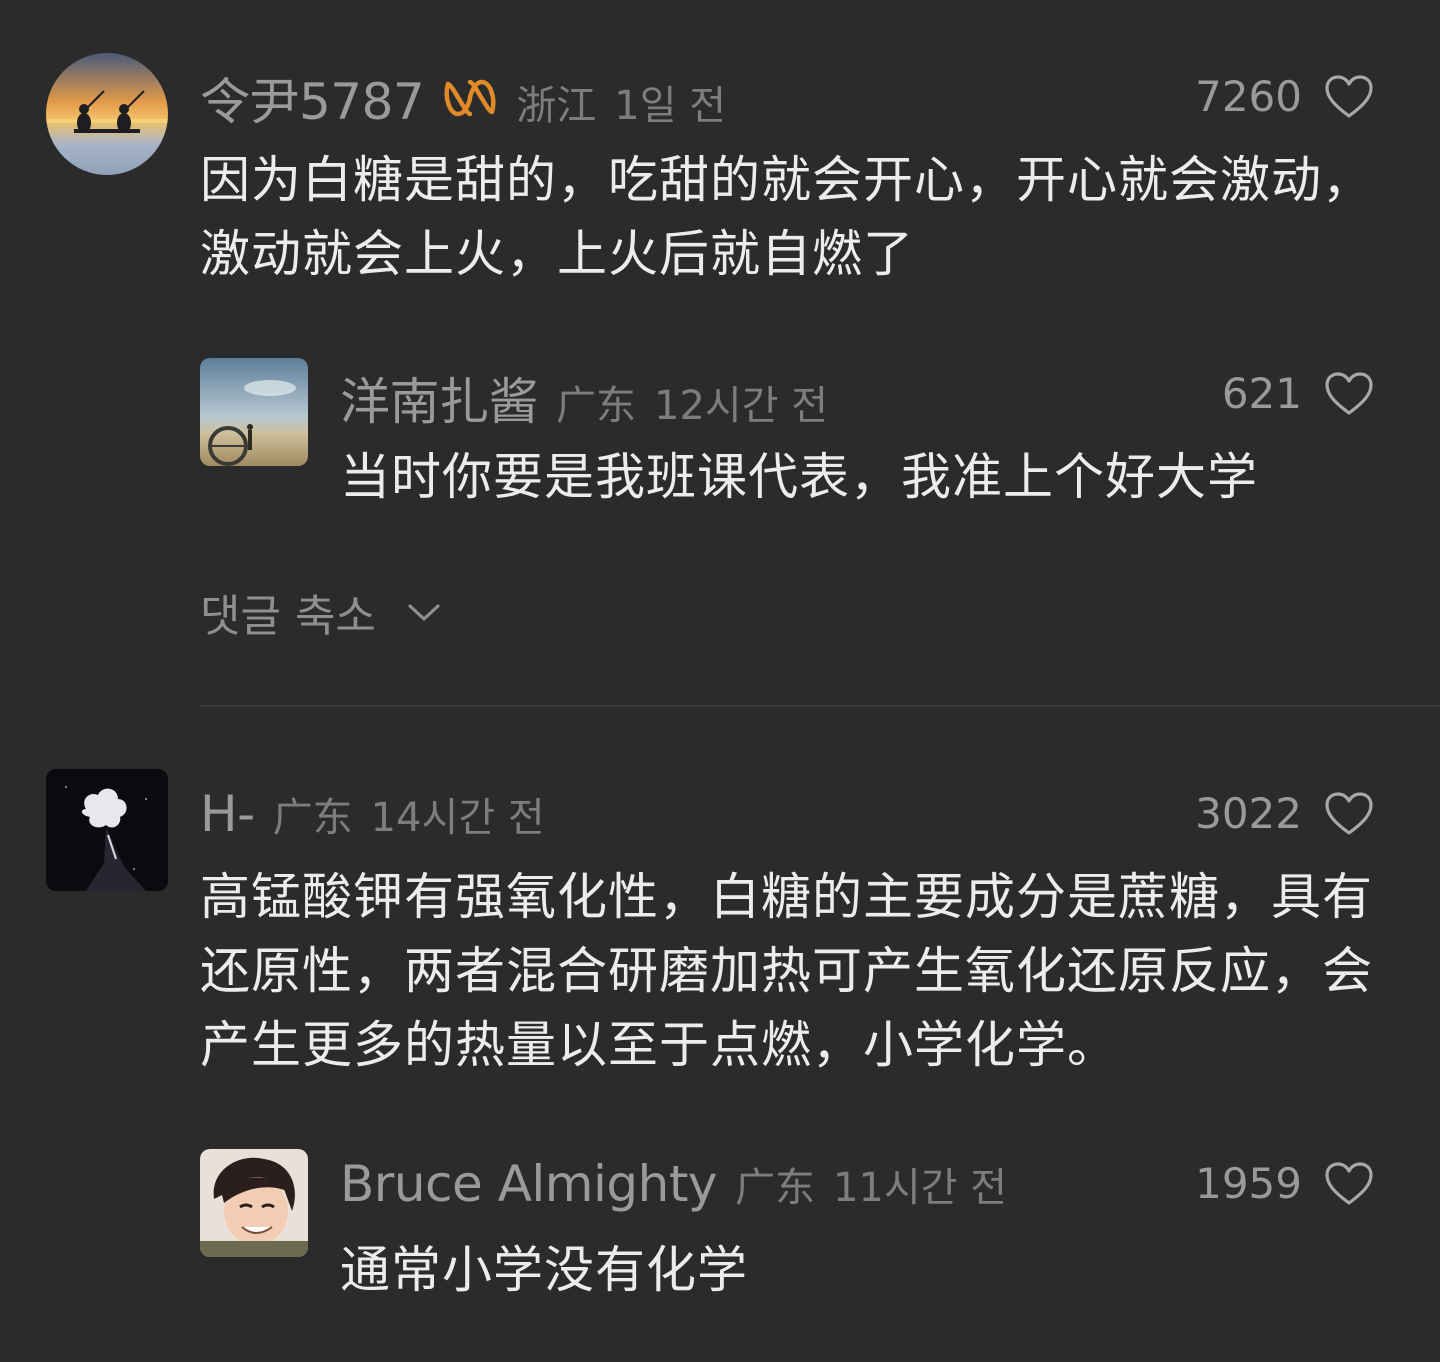 Image resolution: width=1440 pixels, height=1362 pixels. What do you see at coordinates (544, 1270) in the screenshot?
I see `reply-text: 通常小学没有化学` at bounding box center [544, 1270].